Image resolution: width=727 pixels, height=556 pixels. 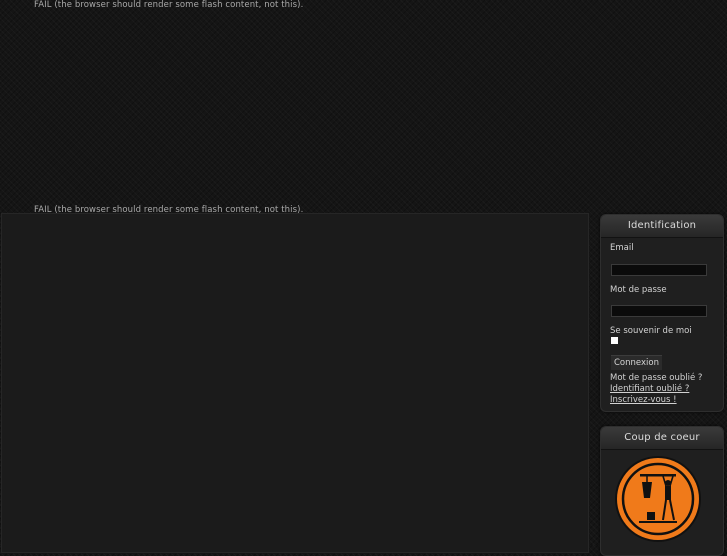 I want to click on login-button: Connexion, so click(x=636, y=362).